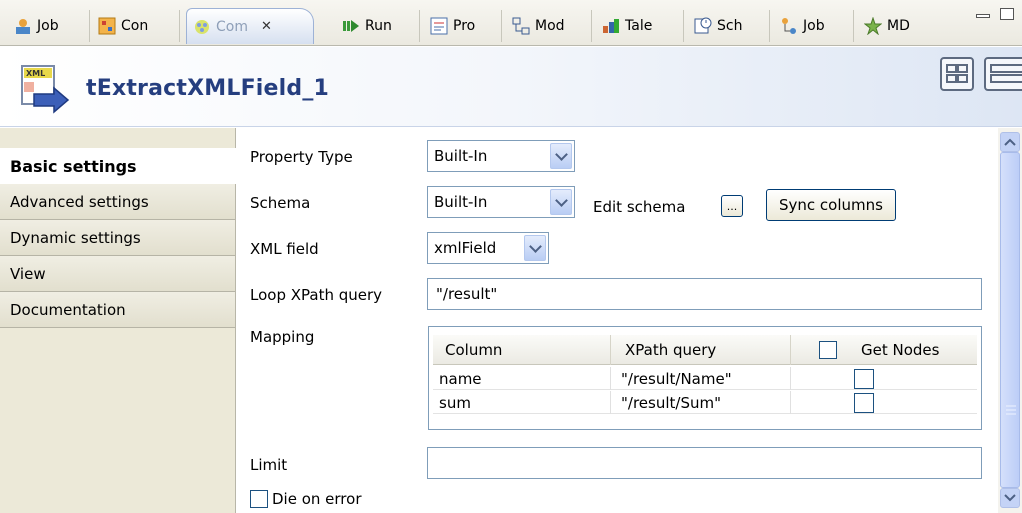 The width and height of the screenshot is (1022, 513). I want to click on component-icon, so click(202, 27).